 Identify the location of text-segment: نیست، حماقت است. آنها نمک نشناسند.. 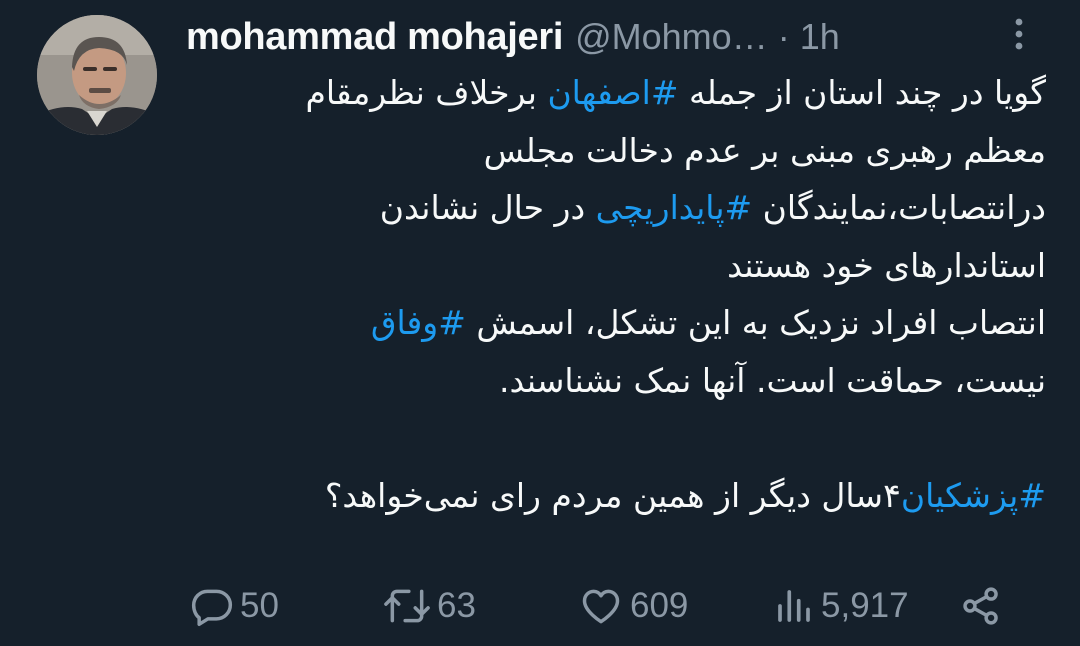
(772, 380).